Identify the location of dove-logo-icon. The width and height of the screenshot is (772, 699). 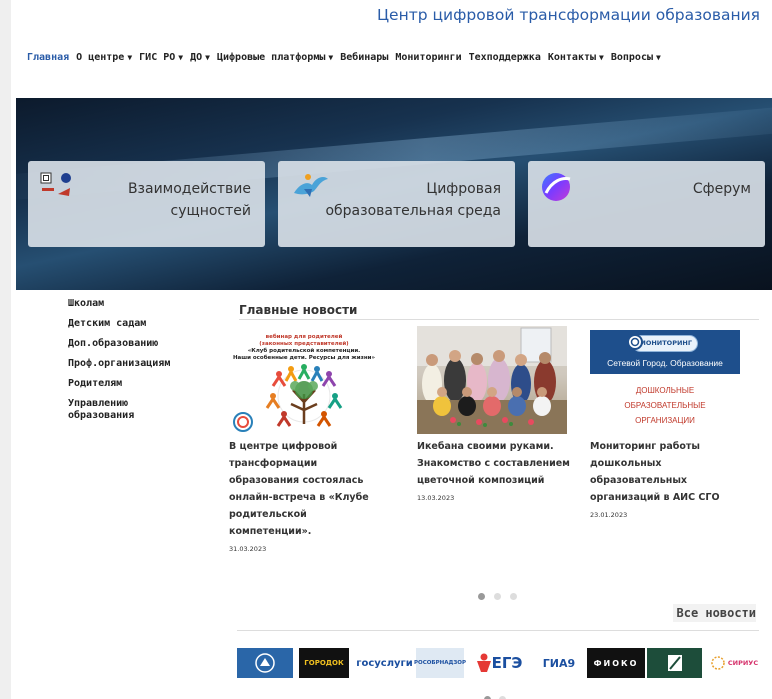
(310, 188).